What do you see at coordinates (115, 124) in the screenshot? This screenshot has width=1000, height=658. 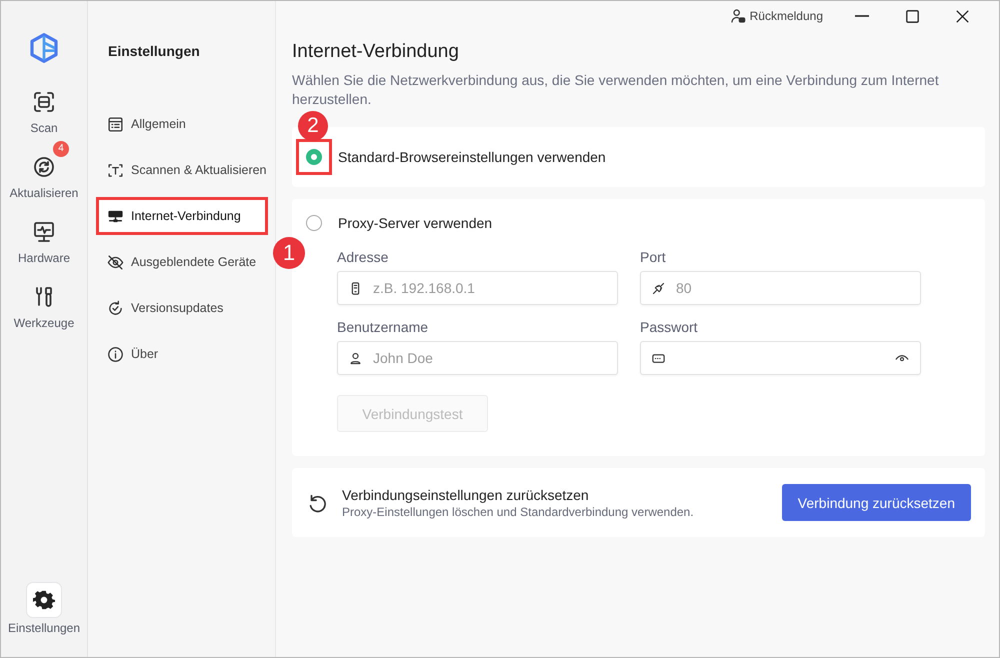 I see `list-icon` at bounding box center [115, 124].